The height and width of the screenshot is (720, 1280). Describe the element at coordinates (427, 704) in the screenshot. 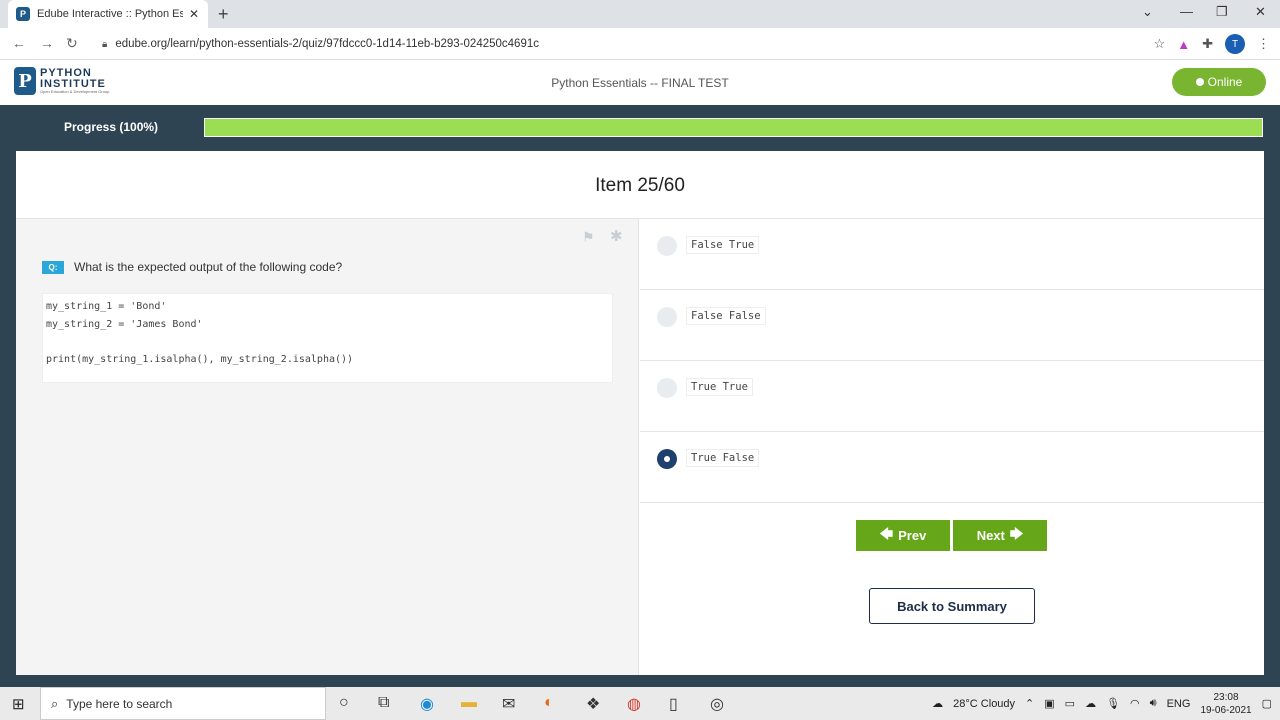

I see `edge-browser-icon: ◉` at that location.